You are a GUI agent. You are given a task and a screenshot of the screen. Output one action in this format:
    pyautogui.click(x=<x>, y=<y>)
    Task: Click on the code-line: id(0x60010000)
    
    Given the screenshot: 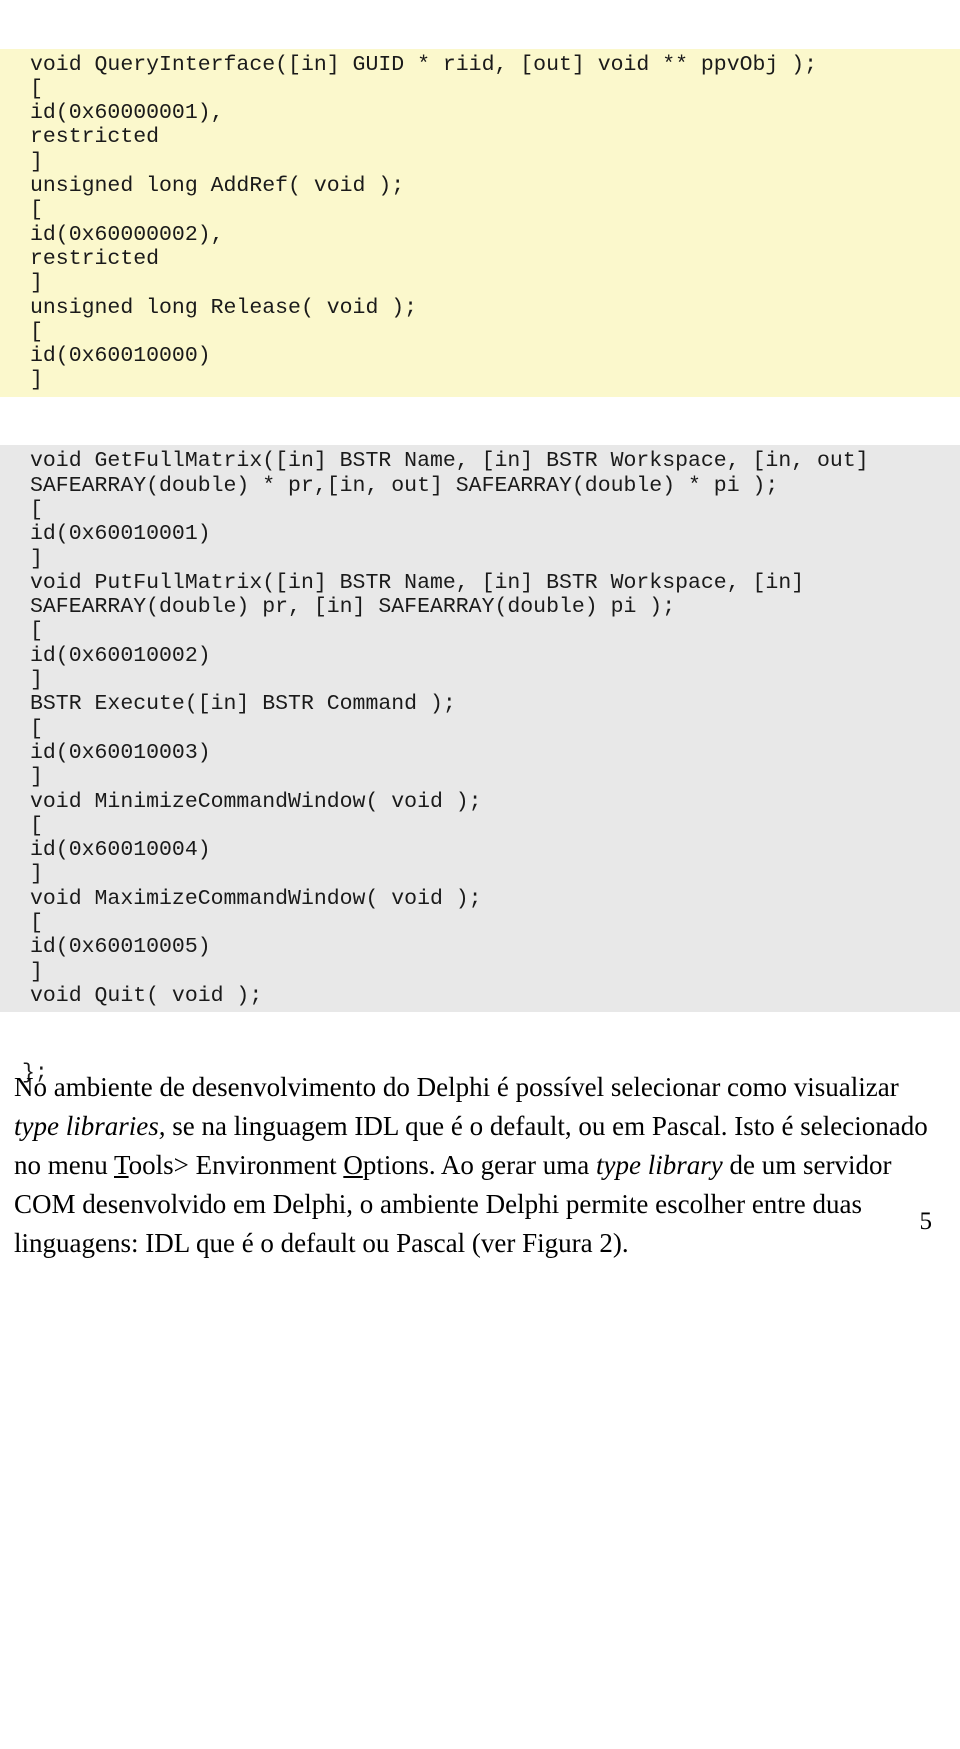 What is the action you would take?
    pyautogui.click(x=120, y=356)
    